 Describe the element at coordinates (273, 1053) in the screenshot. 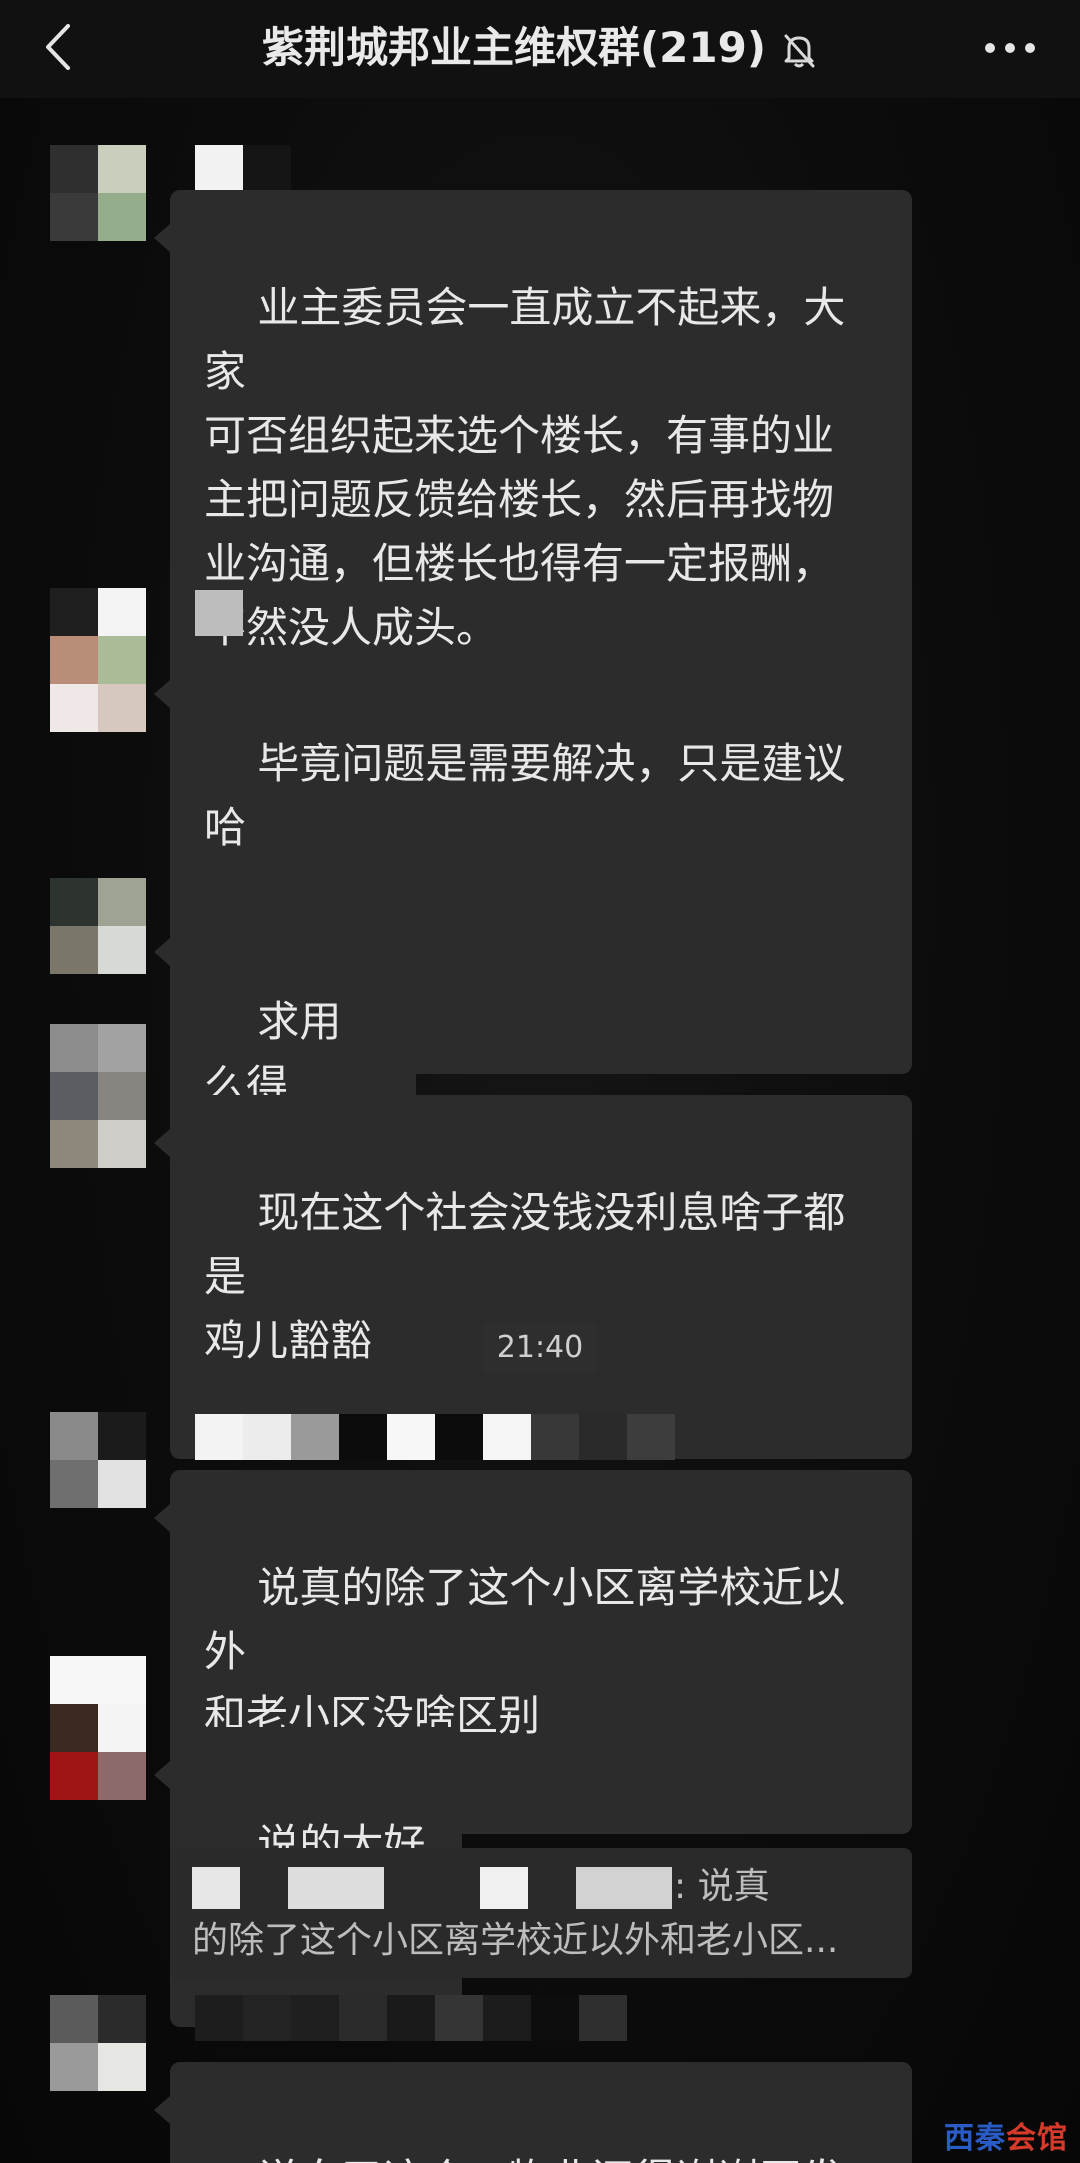

I see `message-text: 求用么得` at that location.